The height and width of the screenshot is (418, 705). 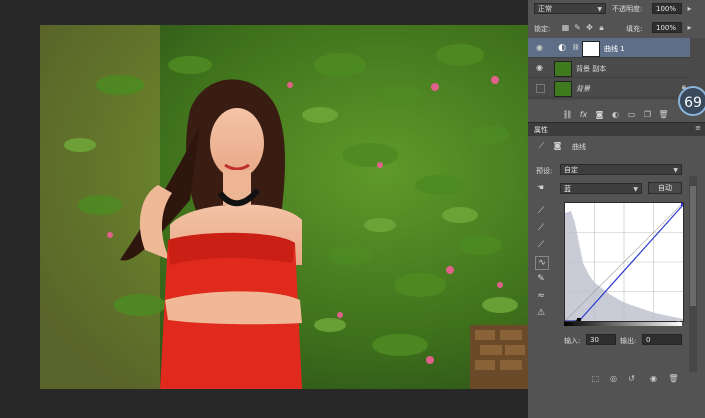 What do you see at coordinates (594, 340) in the screenshot?
I see `input-value: 30` at bounding box center [594, 340].